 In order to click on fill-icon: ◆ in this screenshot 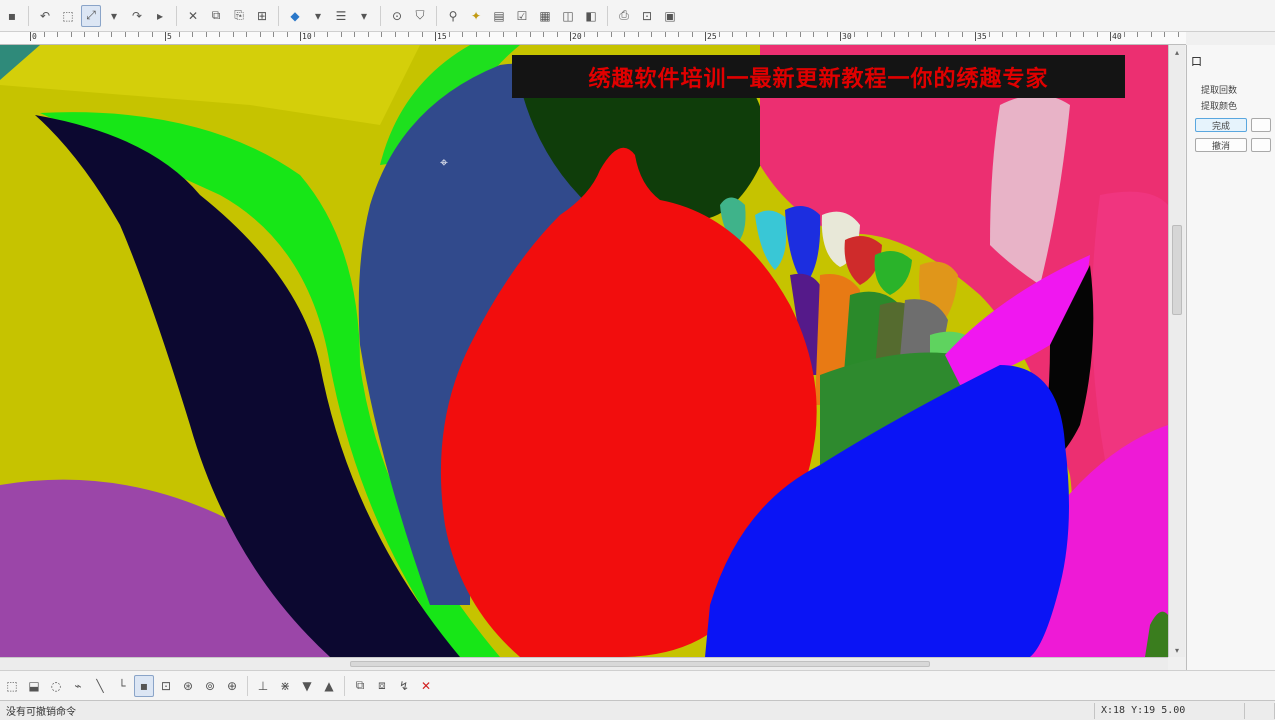, I will do `click(295, 16)`.